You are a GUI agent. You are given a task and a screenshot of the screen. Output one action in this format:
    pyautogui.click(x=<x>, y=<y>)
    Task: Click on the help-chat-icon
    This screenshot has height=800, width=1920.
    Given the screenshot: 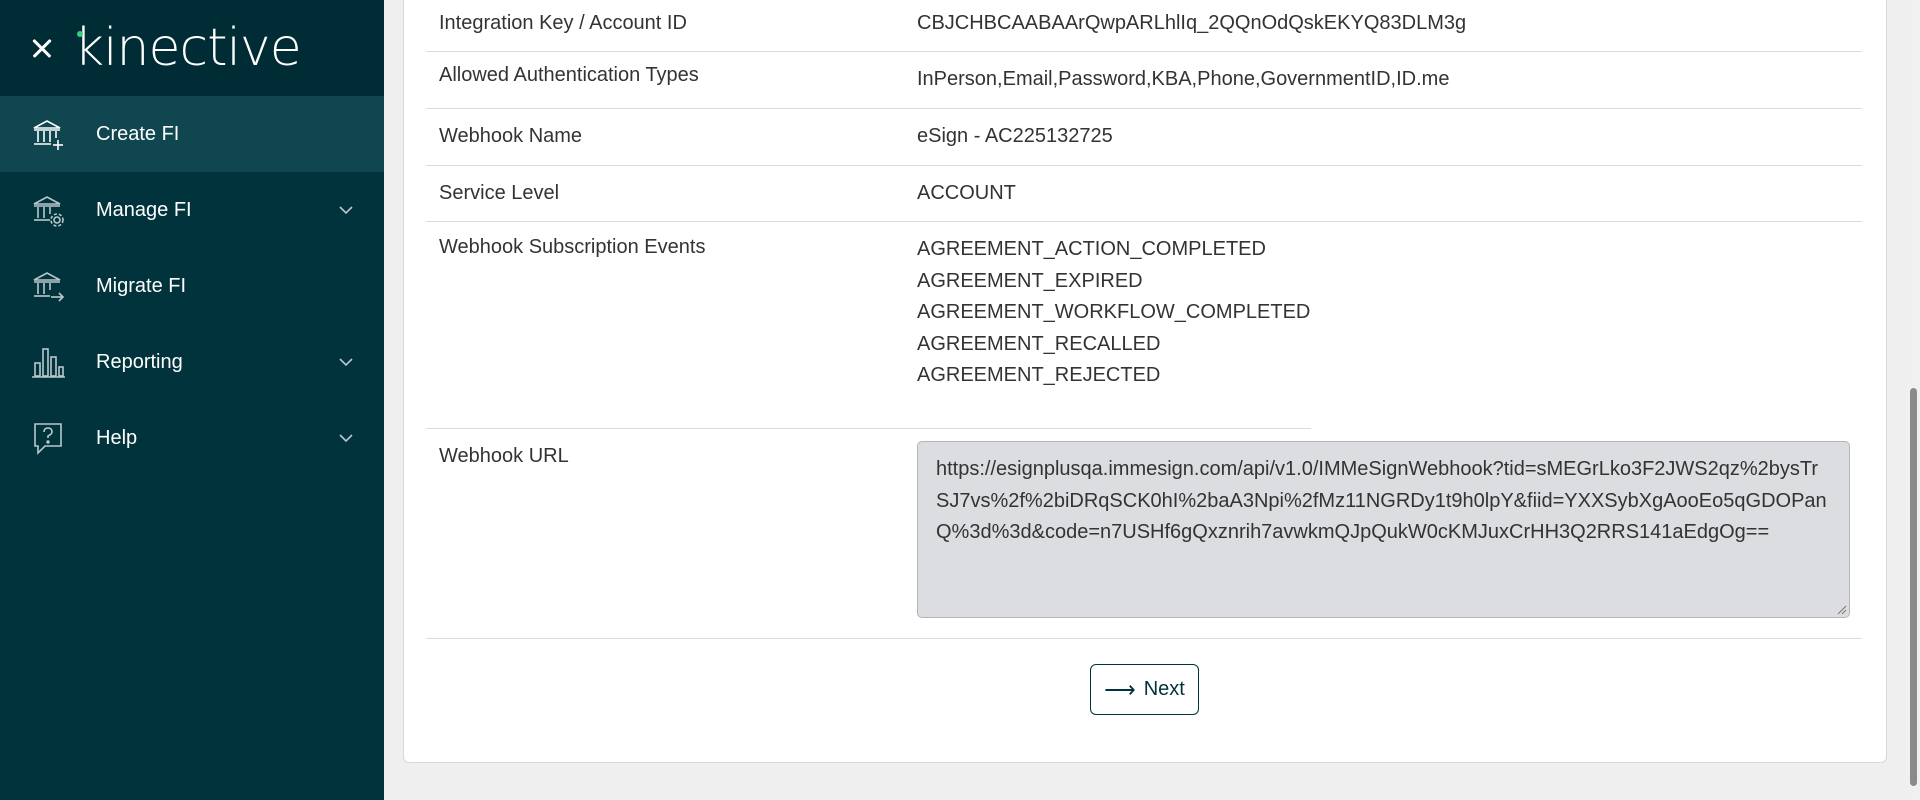 What is the action you would take?
    pyautogui.click(x=48, y=438)
    